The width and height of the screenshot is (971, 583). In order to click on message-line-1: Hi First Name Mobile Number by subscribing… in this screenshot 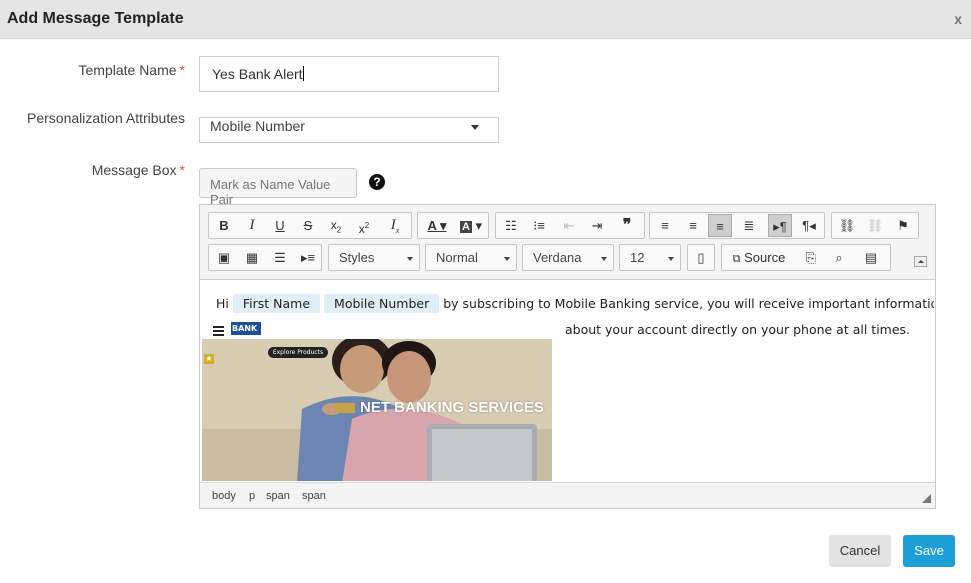, I will do `click(575, 303)`.